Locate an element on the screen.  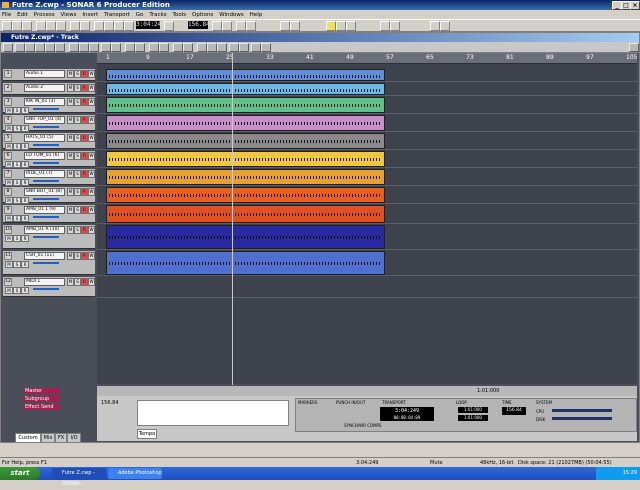
move-tool-icon is located at coordinates (30, 47).